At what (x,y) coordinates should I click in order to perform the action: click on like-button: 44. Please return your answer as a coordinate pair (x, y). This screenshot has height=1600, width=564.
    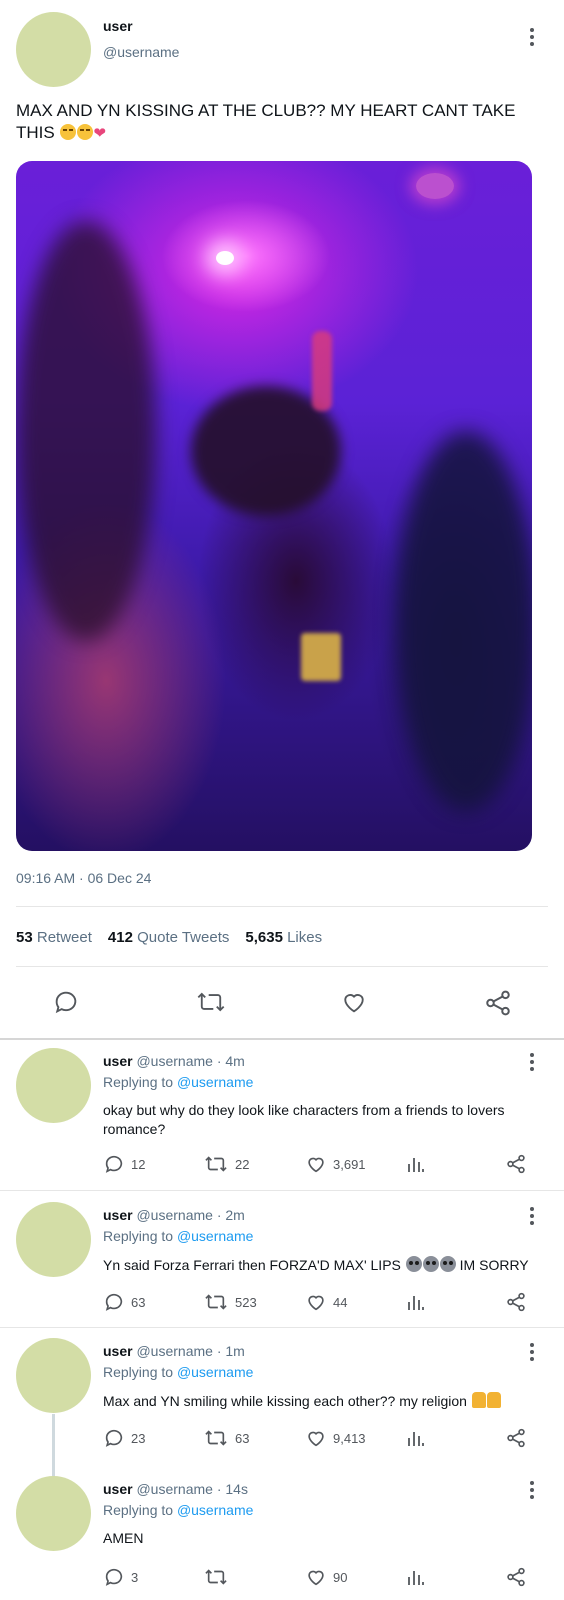
    Looking at the image, I should click on (326, 1302).